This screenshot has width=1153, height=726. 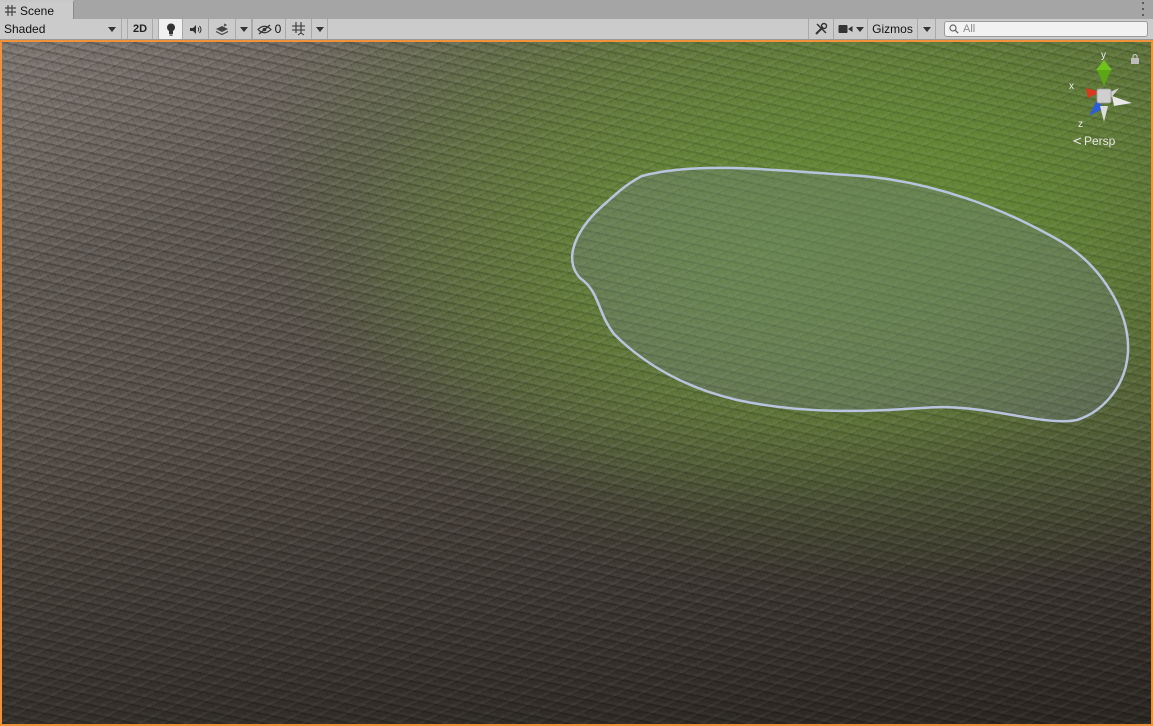 What do you see at coordinates (1135, 59) in the screenshot?
I see `lock-icon` at bounding box center [1135, 59].